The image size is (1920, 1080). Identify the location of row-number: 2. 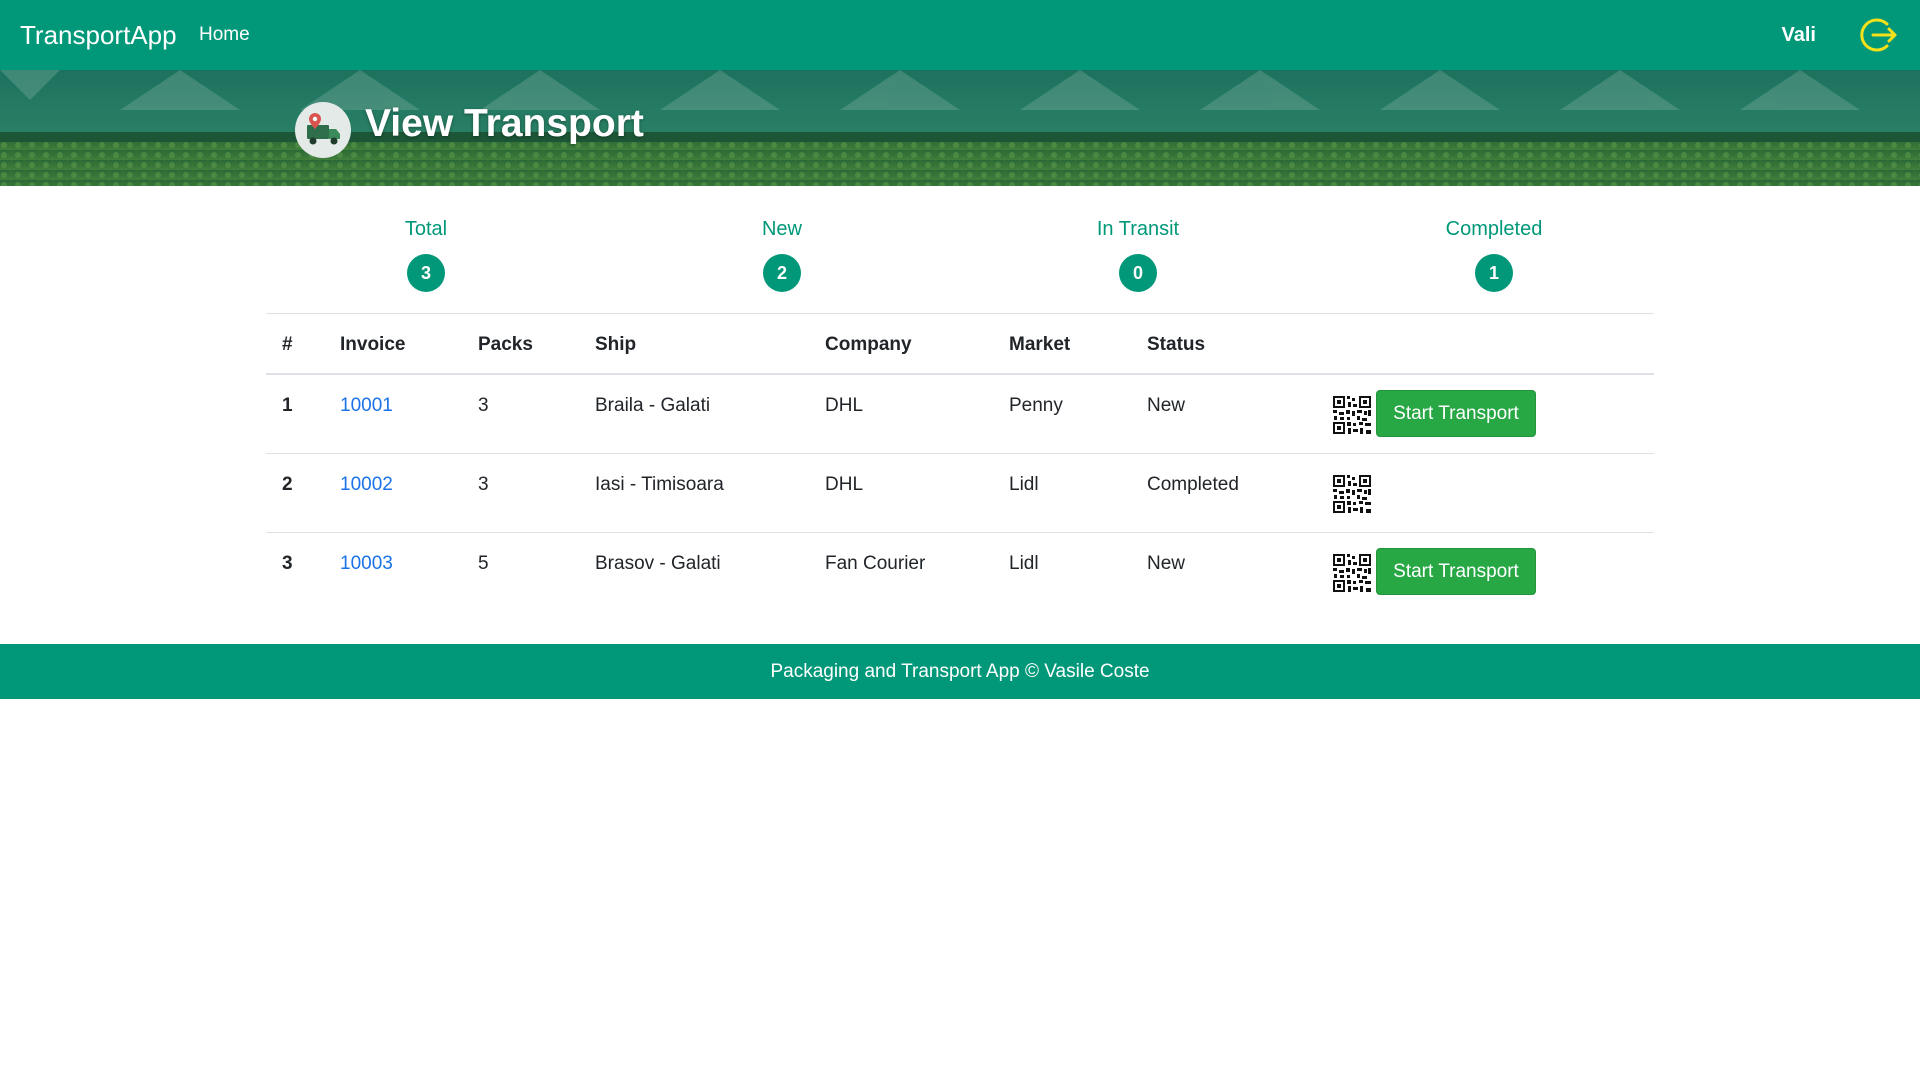
(287, 484).